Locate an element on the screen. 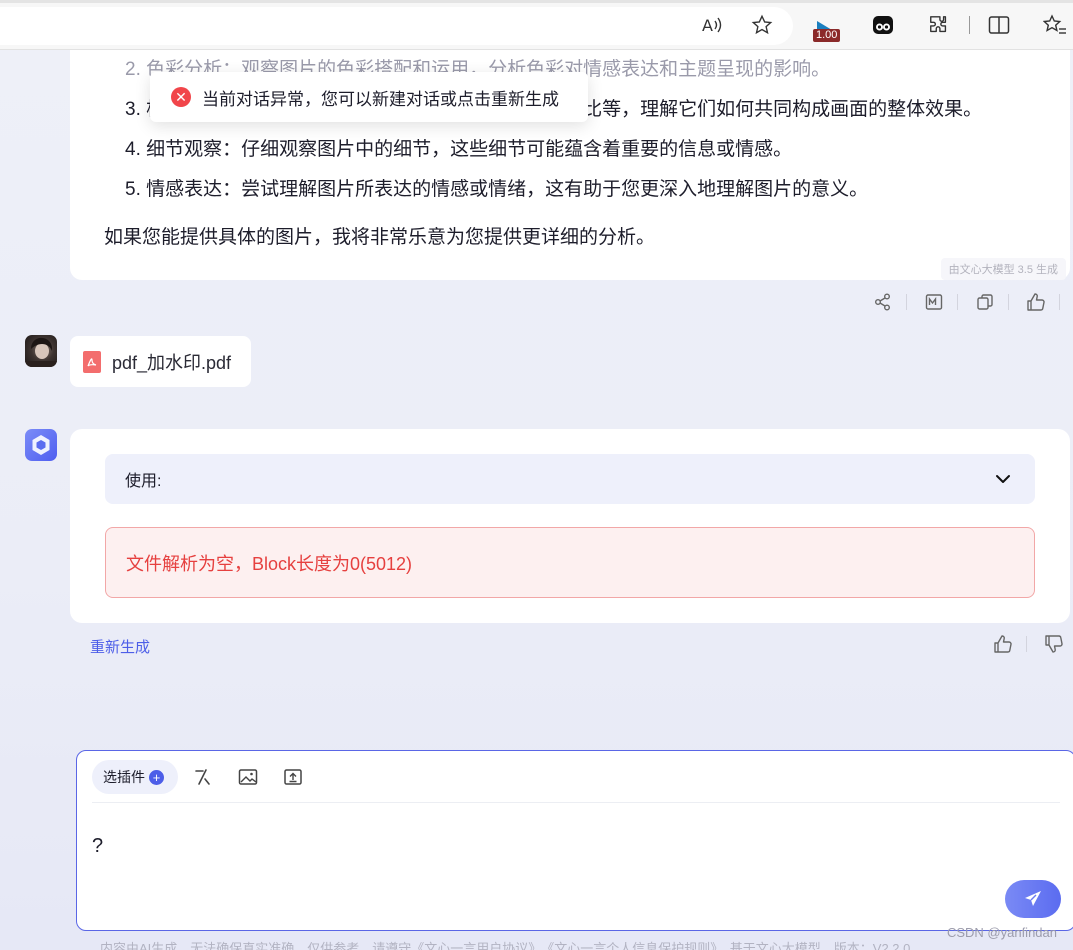 The image size is (1073, 950). plugin-picker-button: 选插件 + is located at coordinates (135, 777).